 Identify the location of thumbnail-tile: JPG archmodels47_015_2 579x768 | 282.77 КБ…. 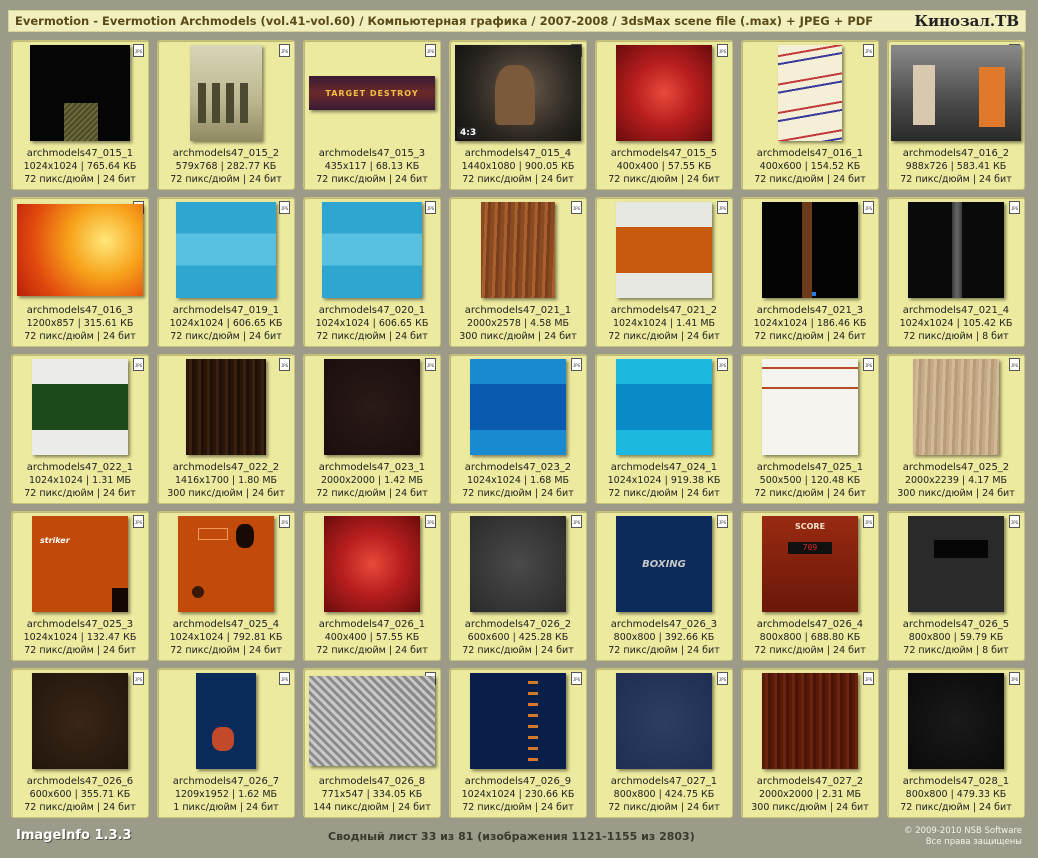
(226, 115).